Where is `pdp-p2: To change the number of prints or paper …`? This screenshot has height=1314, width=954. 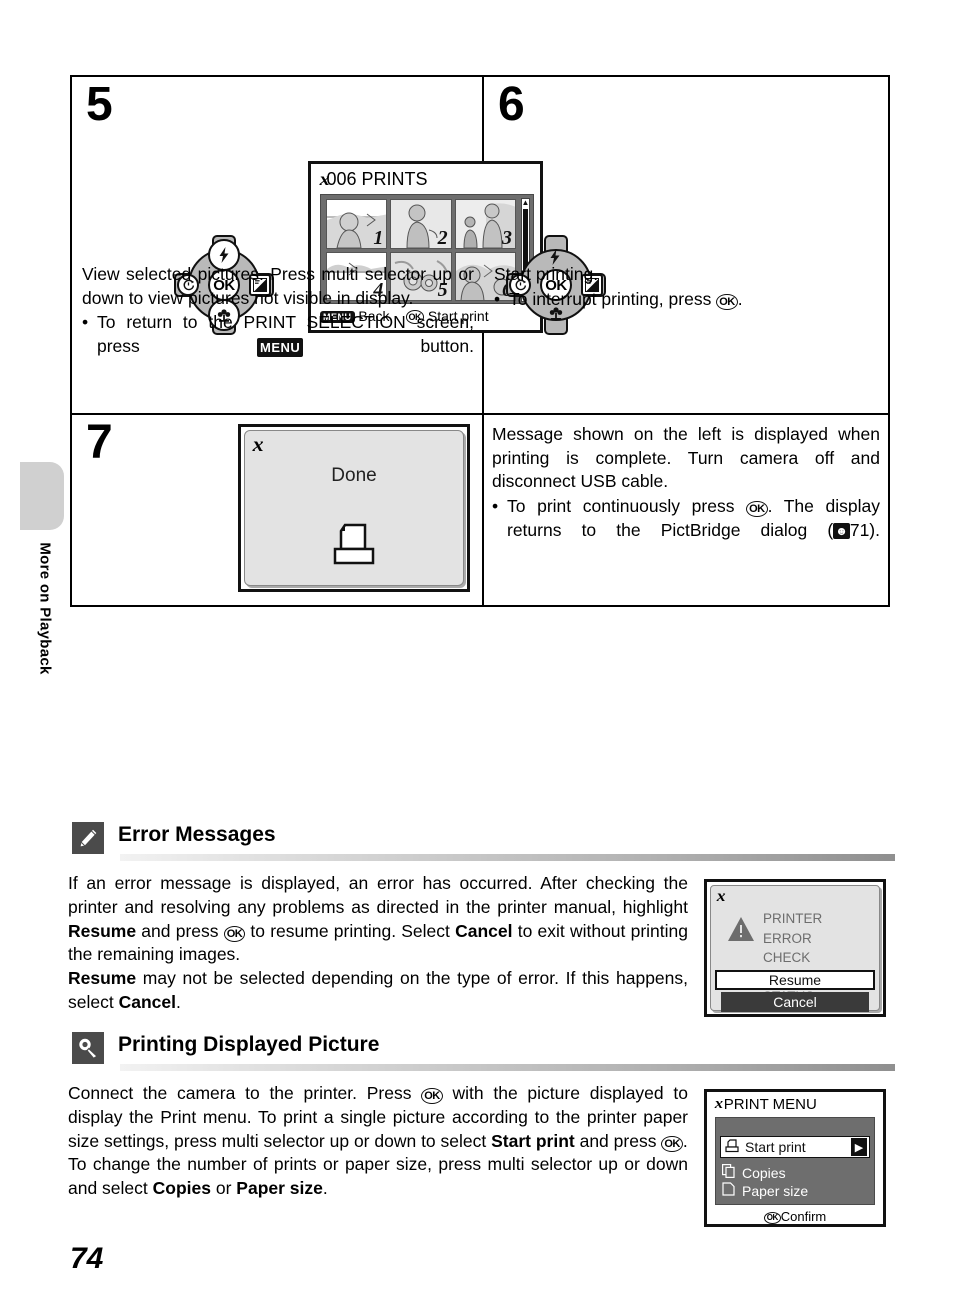 pdp-p2: To change the number of prints or paper … is located at coordinates (378, 1177).